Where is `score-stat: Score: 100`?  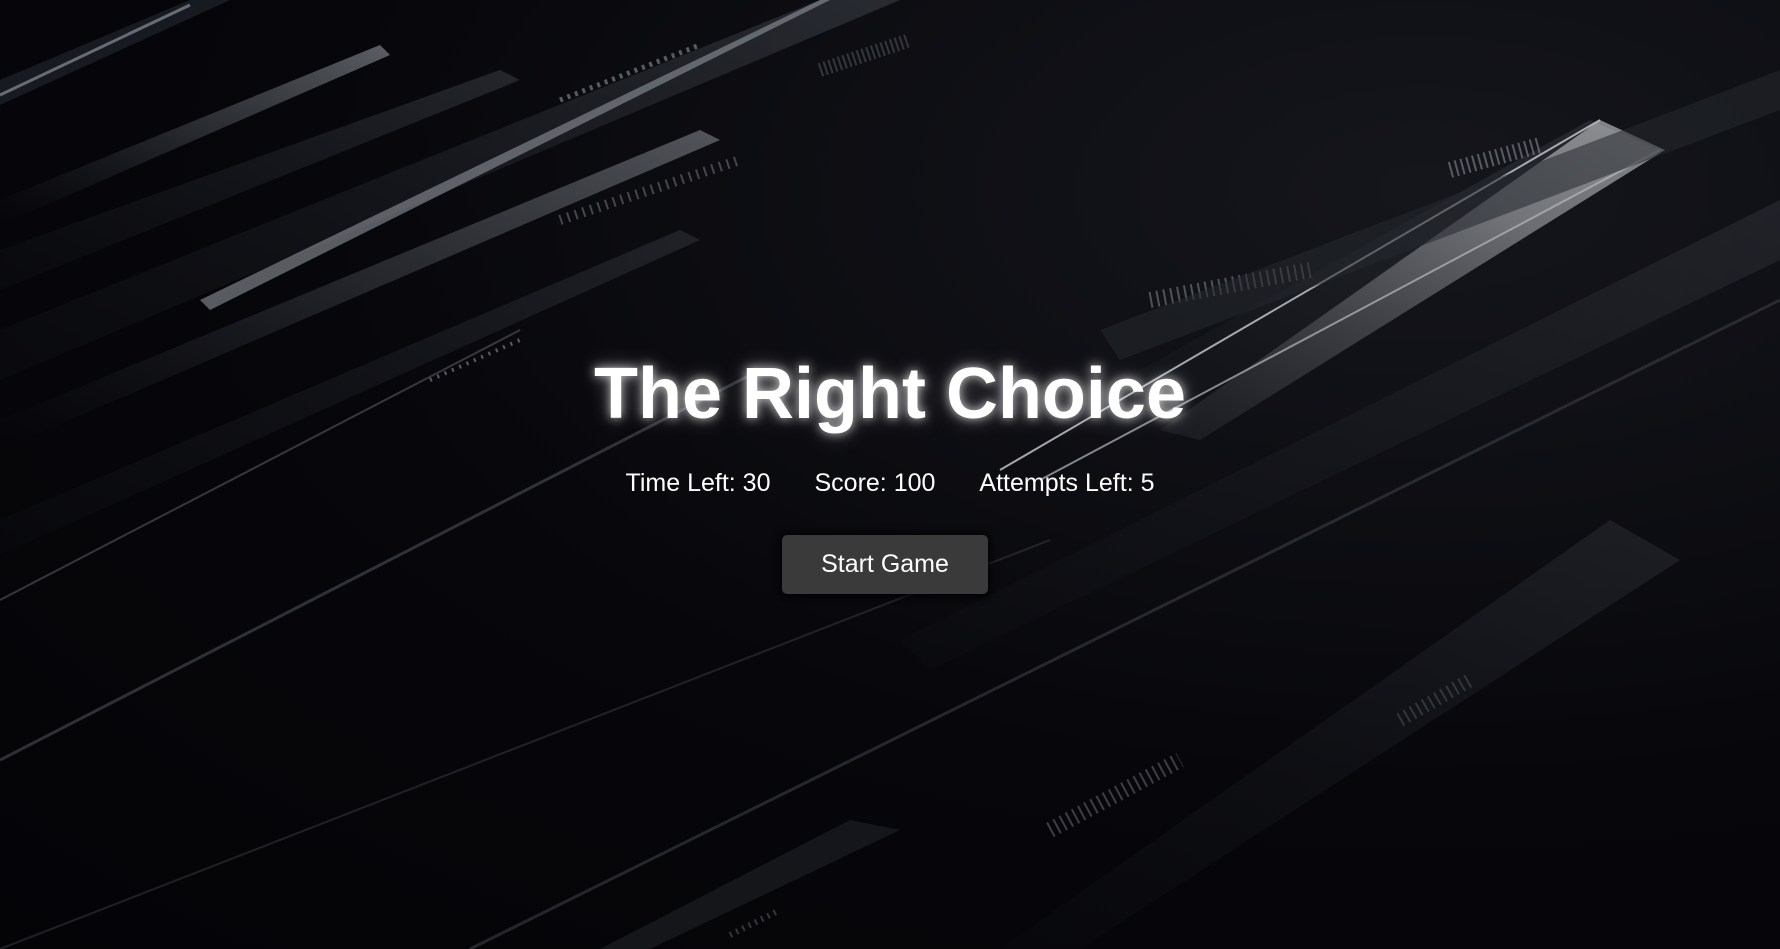
score-stat: Score: 100 is located at coordinates (874, 483).